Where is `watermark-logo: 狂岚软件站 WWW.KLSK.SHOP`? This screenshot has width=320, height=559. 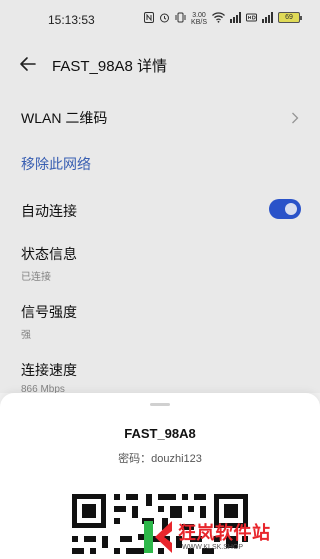 watermark-logo: 狂岚软件站 WWW.KLSK.SHOP is located at coordinates (231, 538).